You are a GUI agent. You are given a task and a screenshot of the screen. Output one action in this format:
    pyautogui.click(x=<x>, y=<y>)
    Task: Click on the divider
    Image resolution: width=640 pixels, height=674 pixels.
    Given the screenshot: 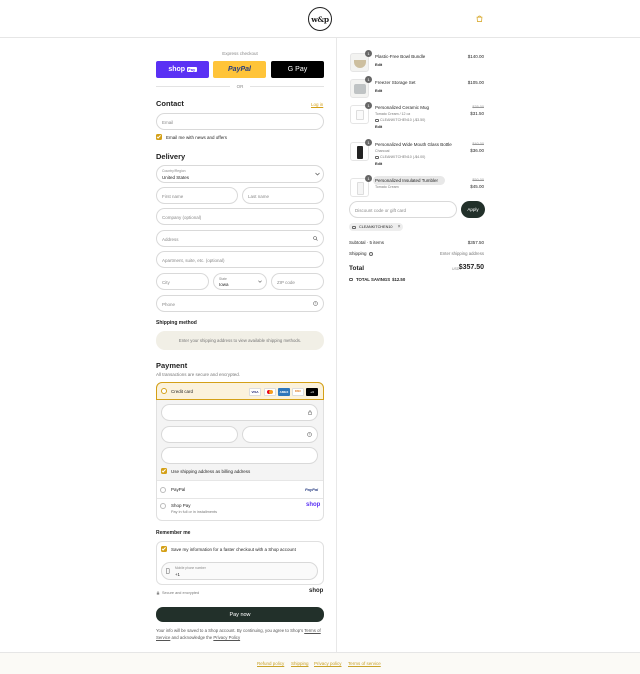 What is the action you would take?
    pyautogui.click(x=193, y=86)
    